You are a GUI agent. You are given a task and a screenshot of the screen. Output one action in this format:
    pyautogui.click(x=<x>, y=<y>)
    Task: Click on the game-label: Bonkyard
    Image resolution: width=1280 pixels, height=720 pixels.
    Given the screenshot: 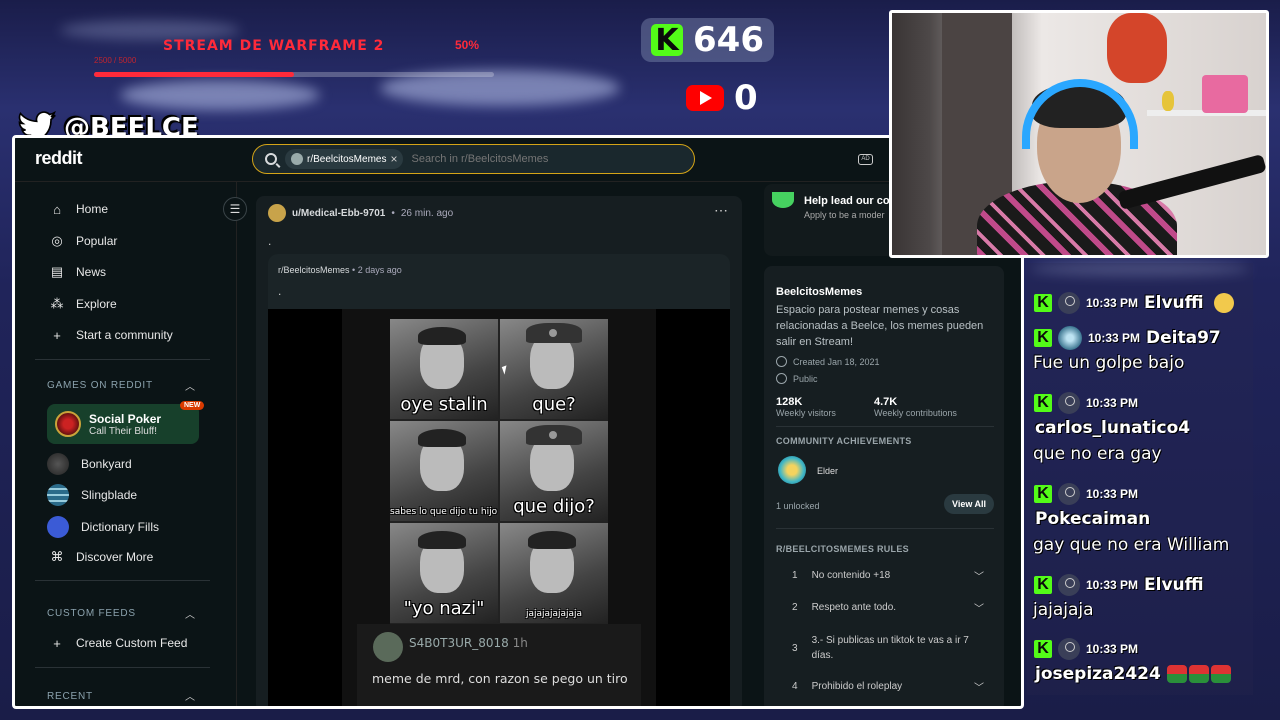 What is the action you would take?
    pyautogui.click(x=106, y=464)
    